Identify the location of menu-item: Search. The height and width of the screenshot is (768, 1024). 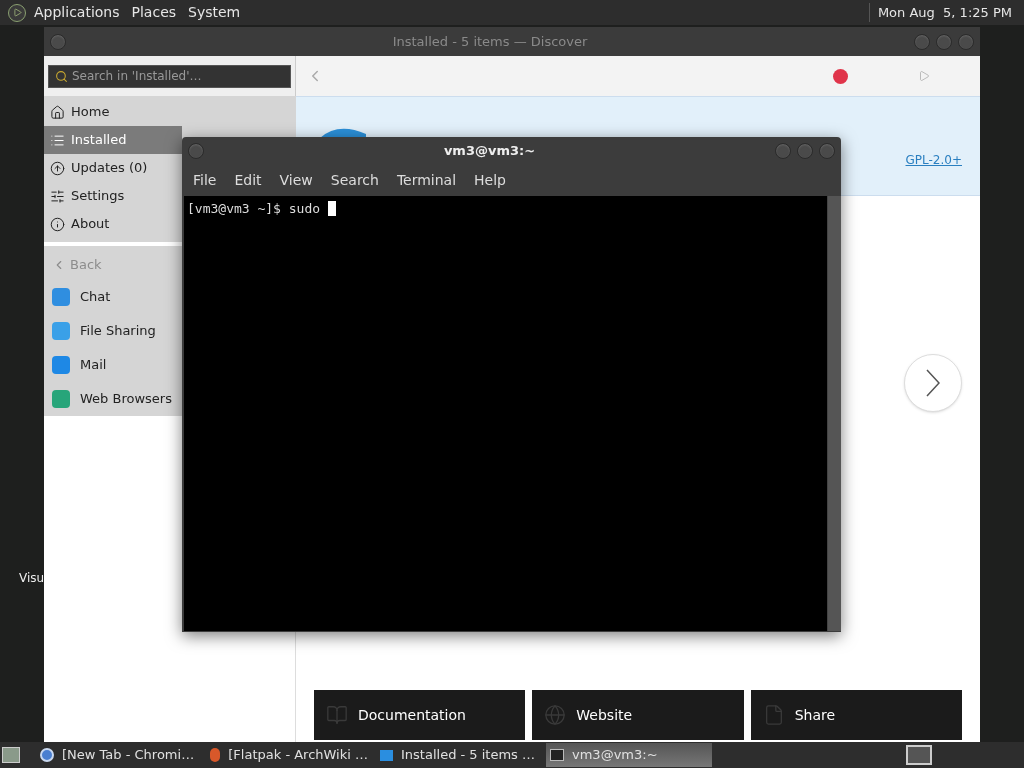
(354, 180).